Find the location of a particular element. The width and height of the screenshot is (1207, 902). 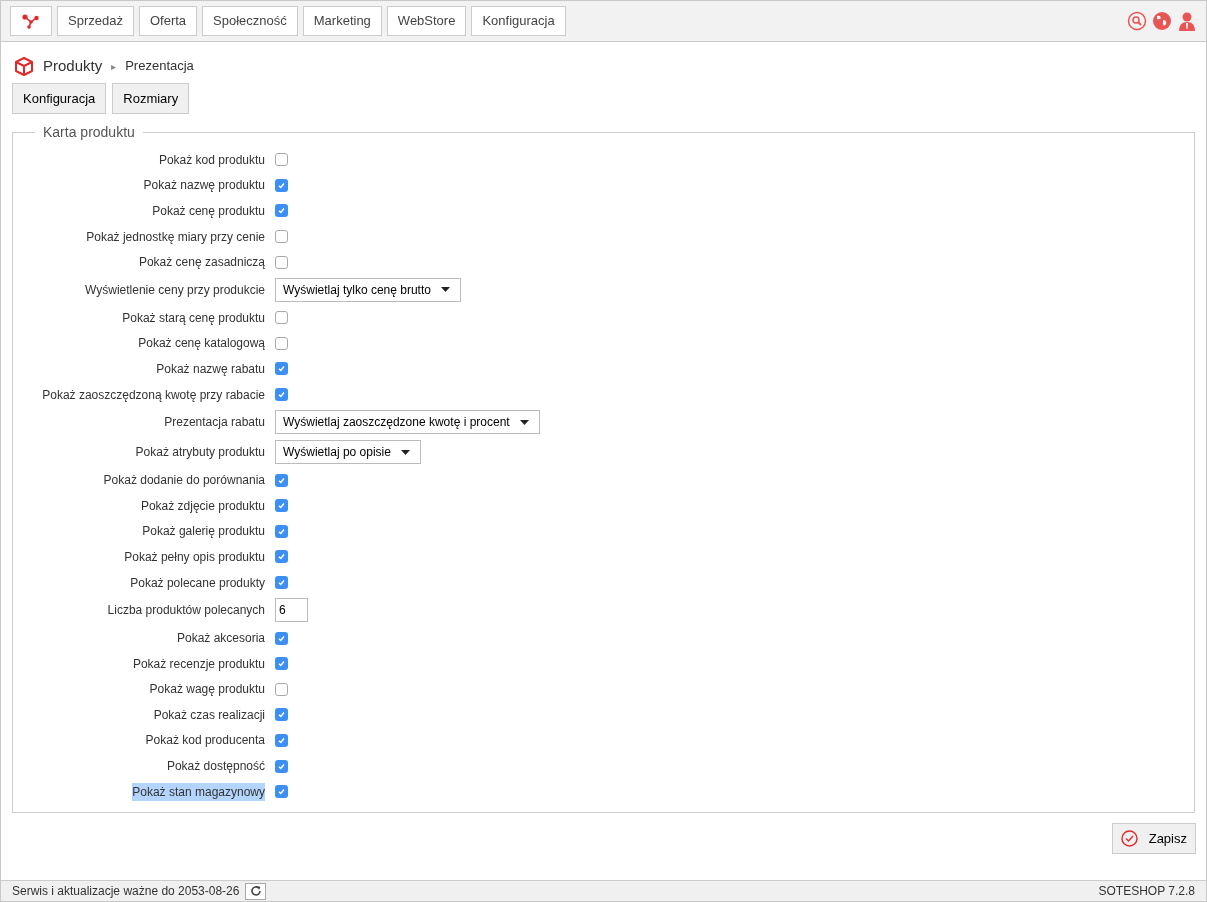

nav-tab: Marketing is located at coordinates (342, 21).